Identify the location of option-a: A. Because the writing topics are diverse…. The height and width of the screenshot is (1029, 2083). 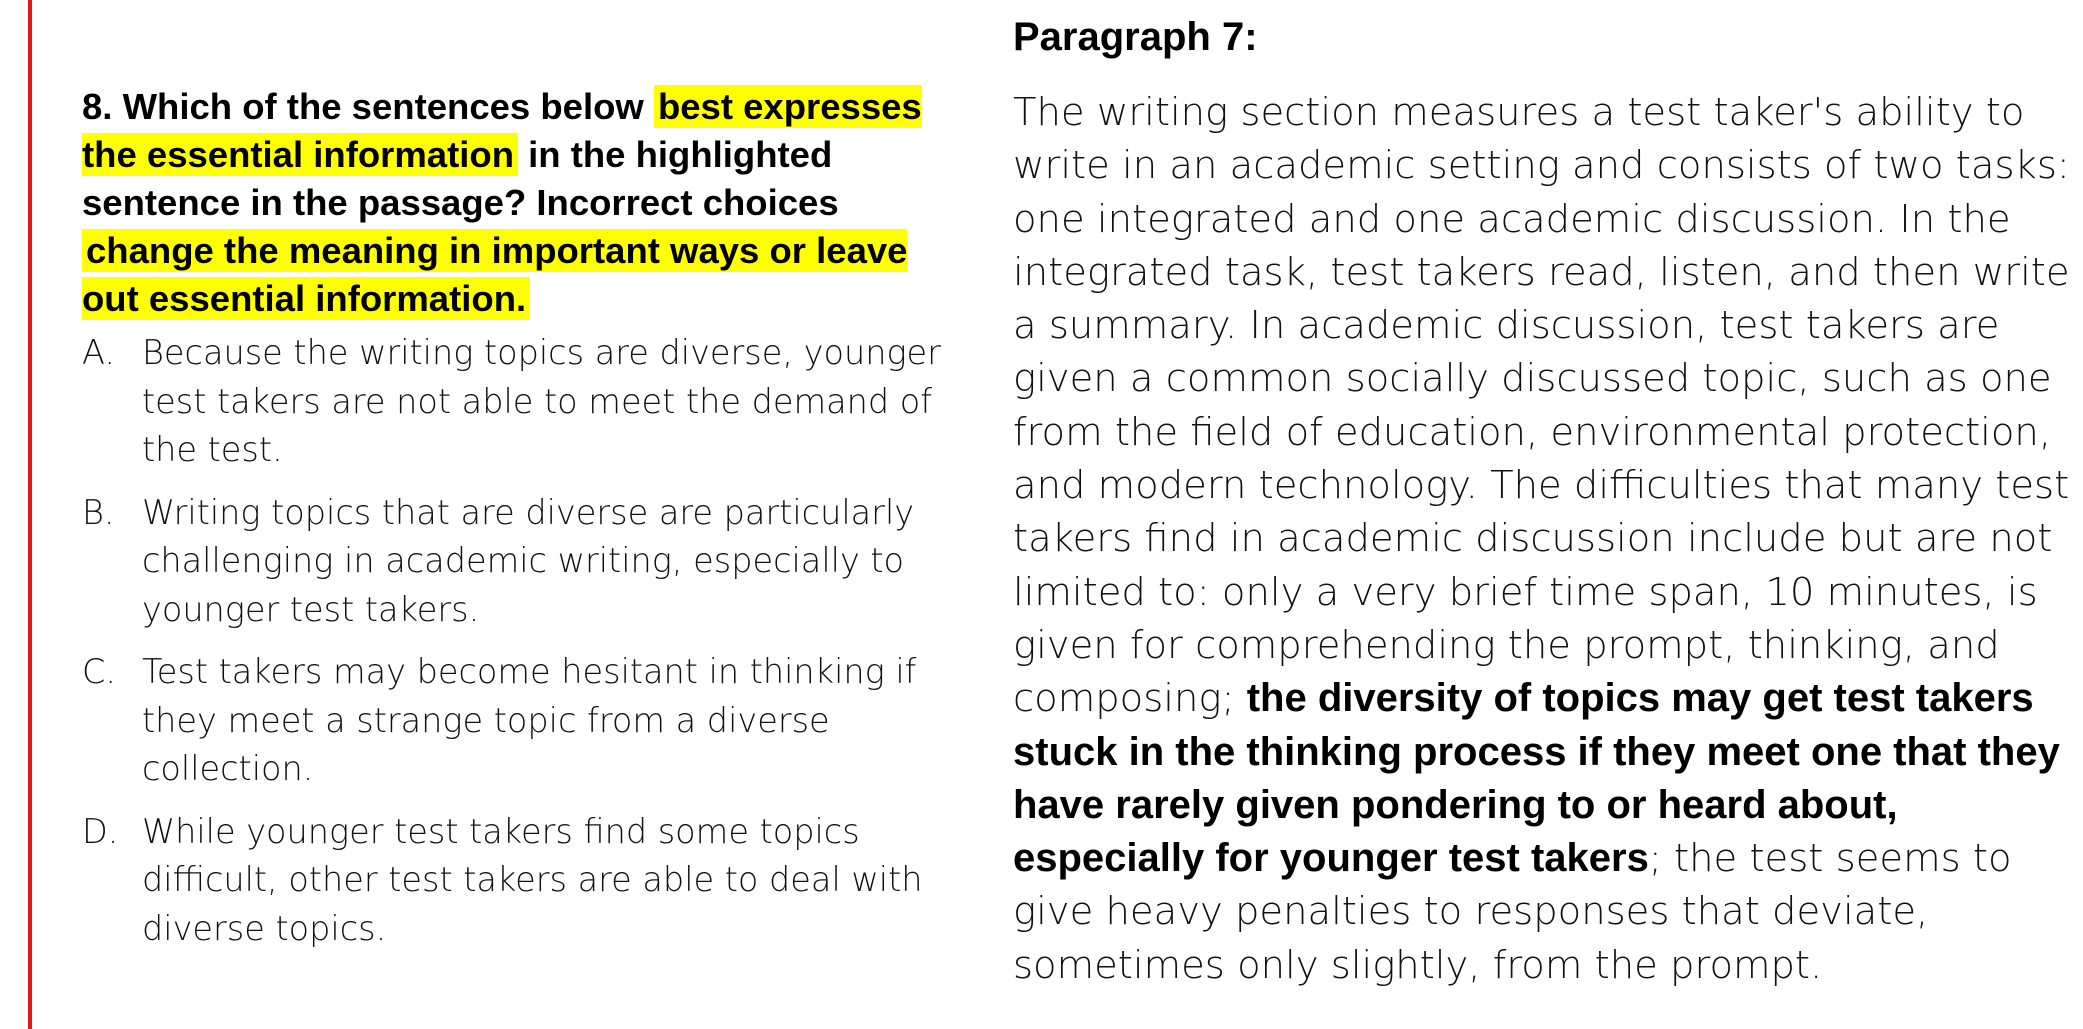
(522, 402).